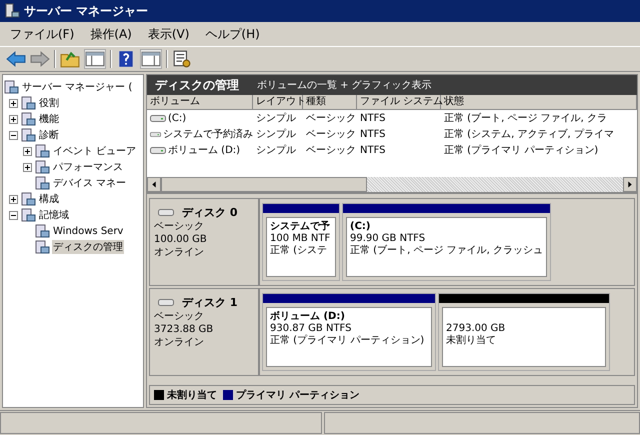  What do you see at coordinates (521, 150) in the screenshot?
I see `table-cell-text: 正常 (プライマリ パーティション)` at bounding box center [521, 150].